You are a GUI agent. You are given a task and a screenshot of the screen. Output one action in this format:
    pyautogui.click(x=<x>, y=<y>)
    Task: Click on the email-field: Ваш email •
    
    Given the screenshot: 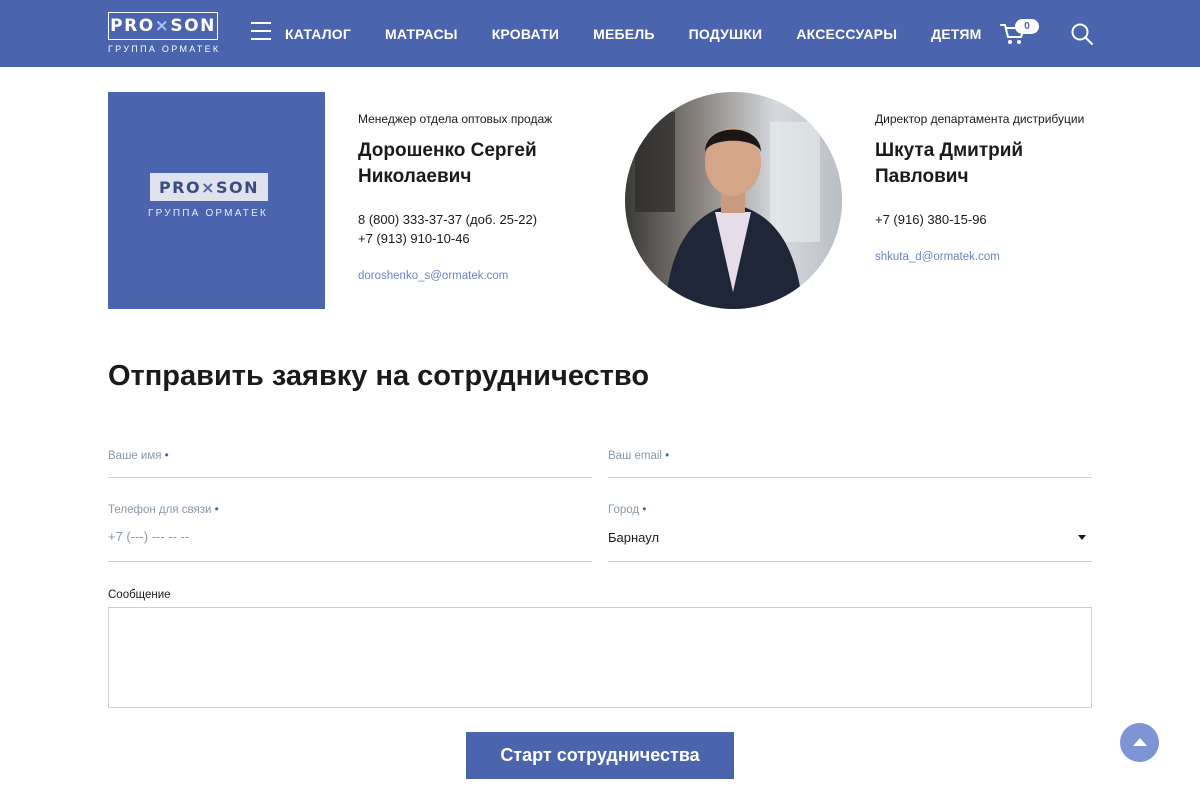 What is the action you would take?
    pyautogui.click(x=850, y=464)
    